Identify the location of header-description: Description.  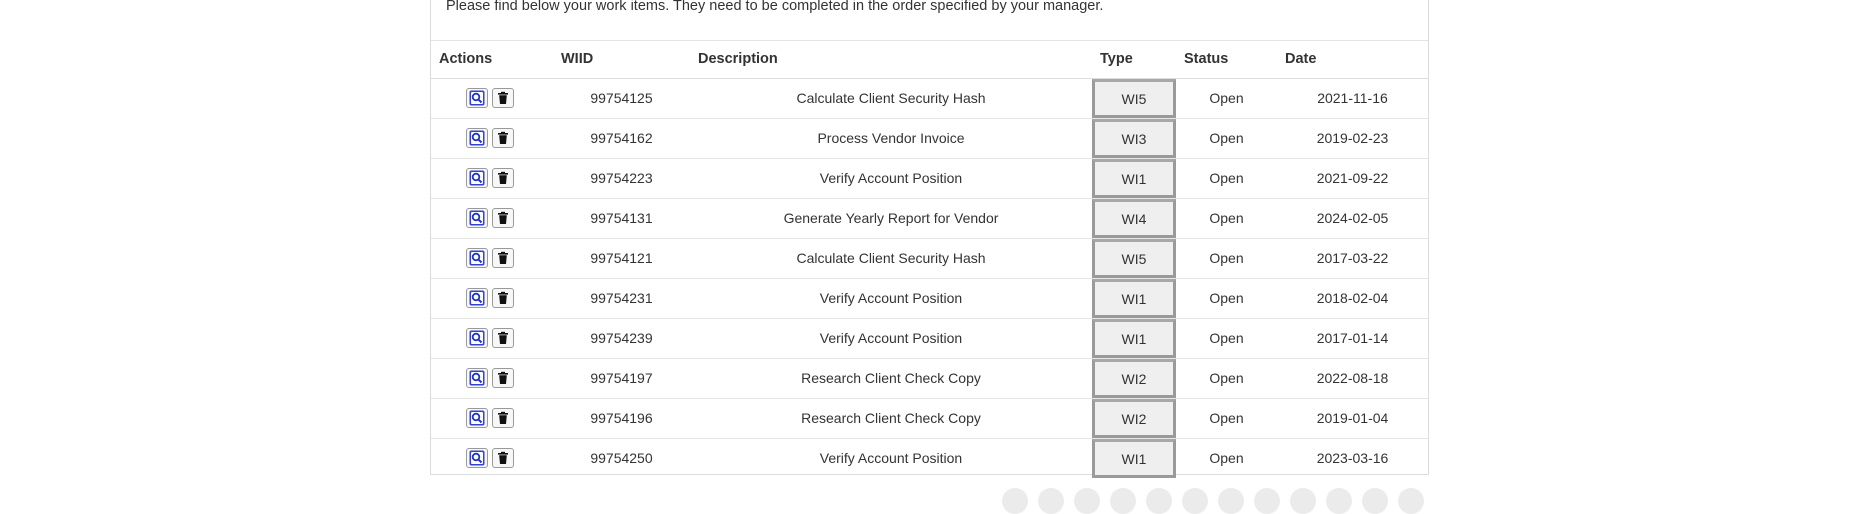
(891, 60).